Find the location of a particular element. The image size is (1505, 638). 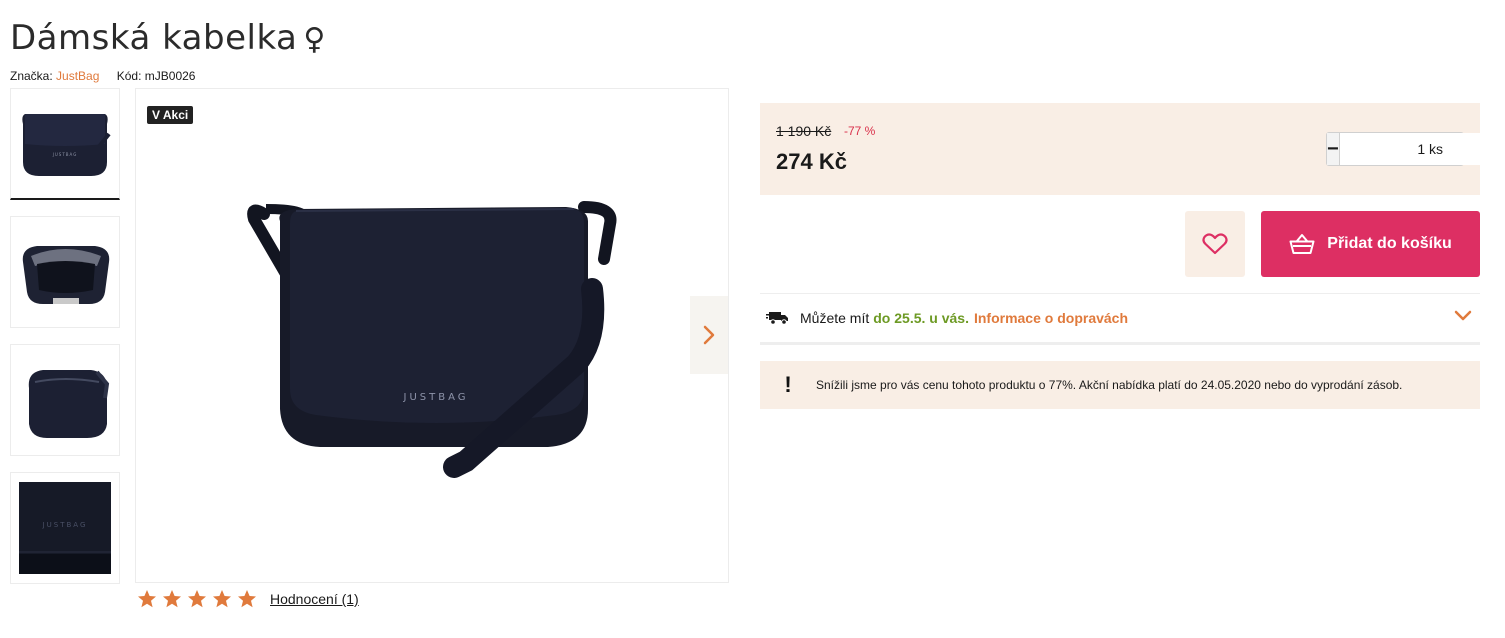

delivery-date: do 25.5. u vás. is located at coordinates (921, 318).